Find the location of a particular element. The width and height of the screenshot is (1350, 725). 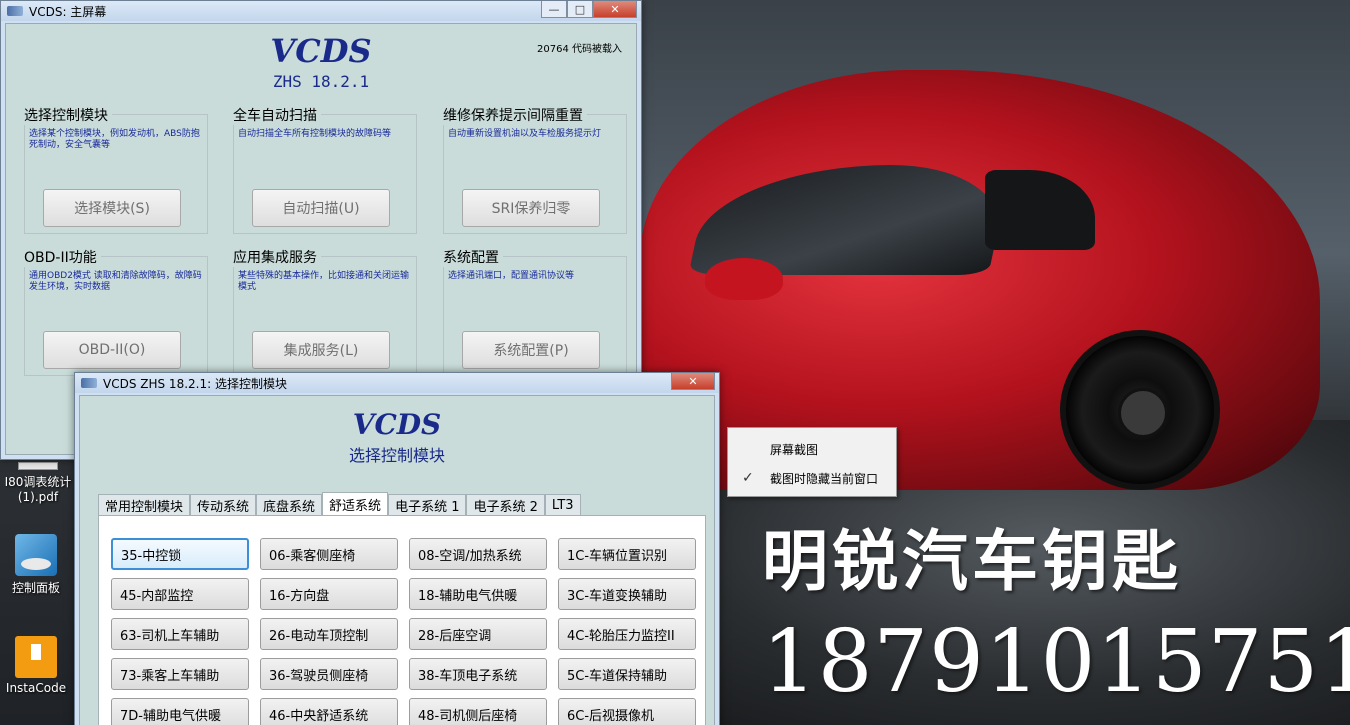

tab-electronics-1: 电子系统 1 is located at coordinates (427, 505).